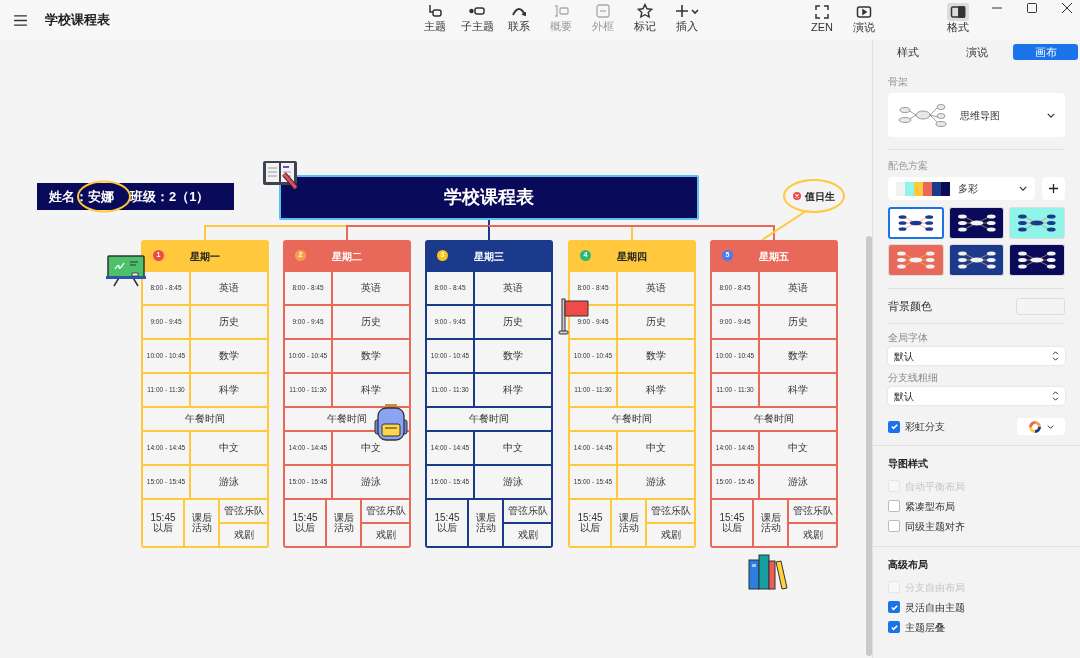 The width and height of the screenshot is (1080, 658). Describe the element at coordinates (81, 196) in the screenshot. I see `name-label: 姓名：安娜` at that location.